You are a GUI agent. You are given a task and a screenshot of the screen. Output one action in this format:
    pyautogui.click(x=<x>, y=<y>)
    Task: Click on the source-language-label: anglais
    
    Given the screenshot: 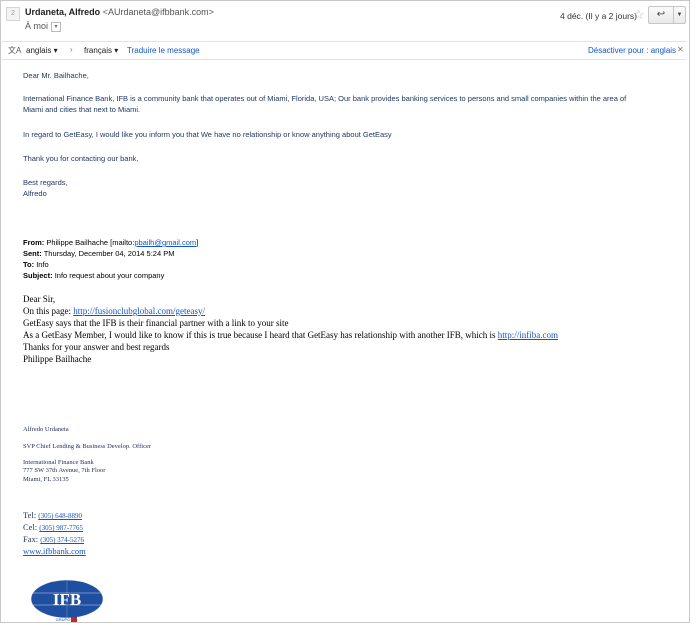 What is the action you would take?
    pyautogui.click(x=39, y=50)
    